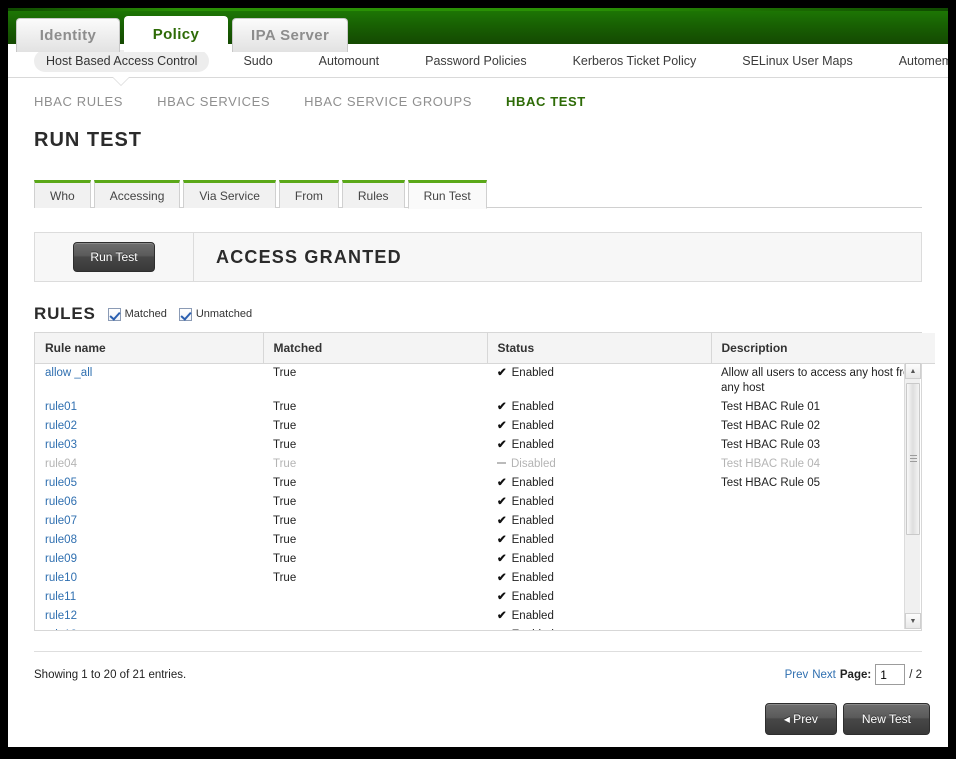  Describe the element at coordinates (771, 407) in the screenshot. I see `cell-description: Test HBAC Rule 01` at that location.